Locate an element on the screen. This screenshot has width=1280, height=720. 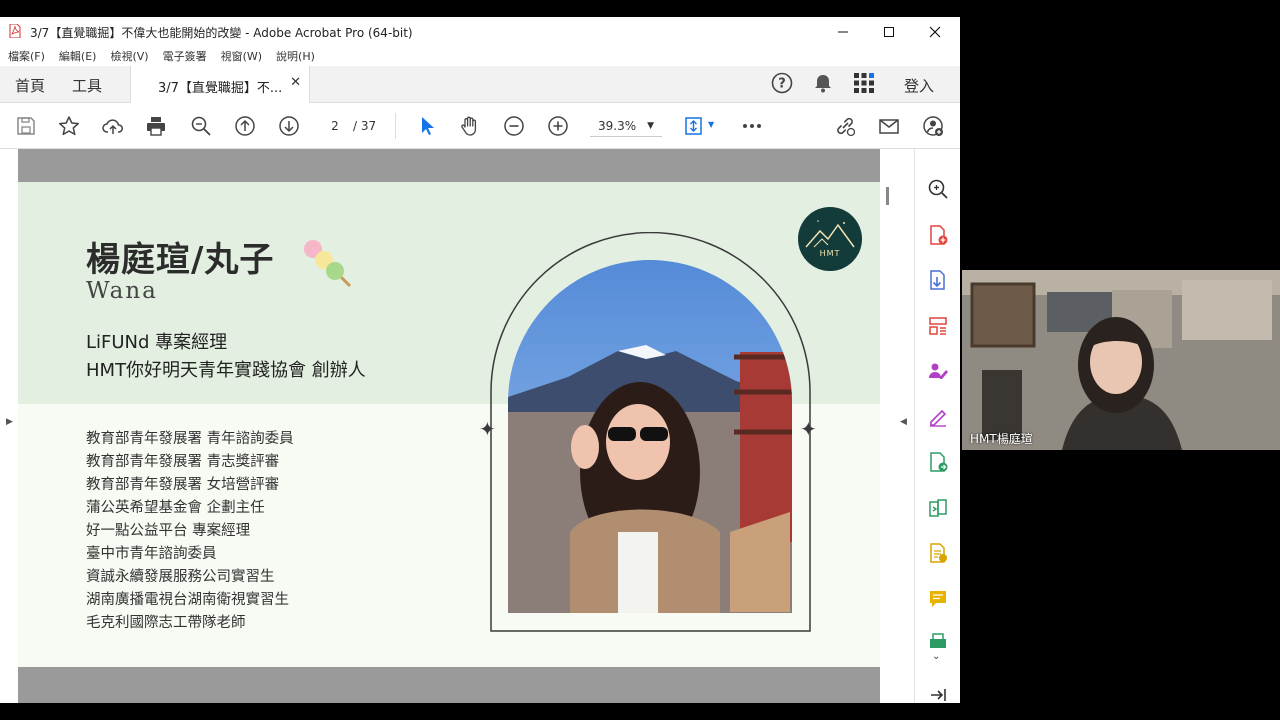
request-signatures-button is located at coordinates (938, 371).